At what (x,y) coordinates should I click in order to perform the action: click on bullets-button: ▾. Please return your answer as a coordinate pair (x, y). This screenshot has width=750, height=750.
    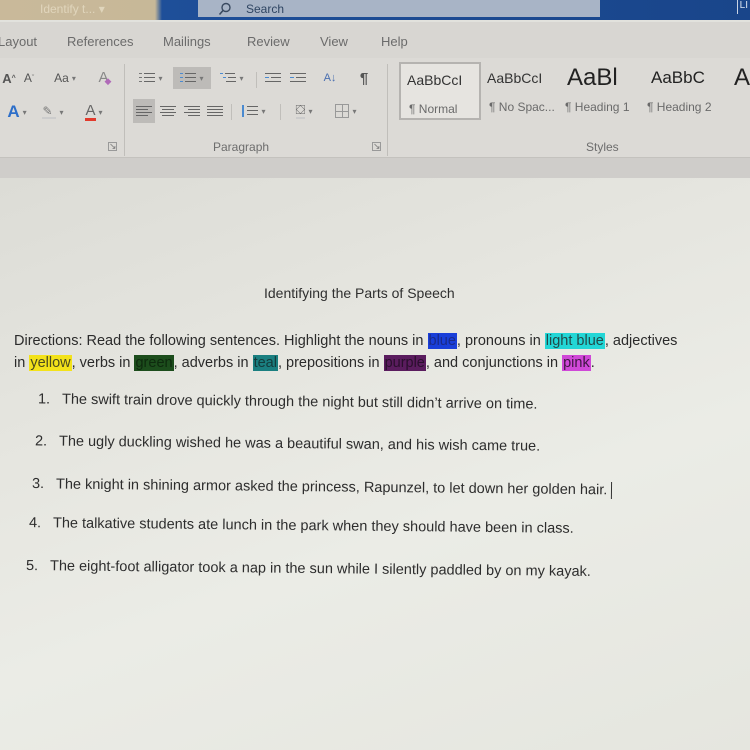
    Looking at the image, I should click on (151, 78).